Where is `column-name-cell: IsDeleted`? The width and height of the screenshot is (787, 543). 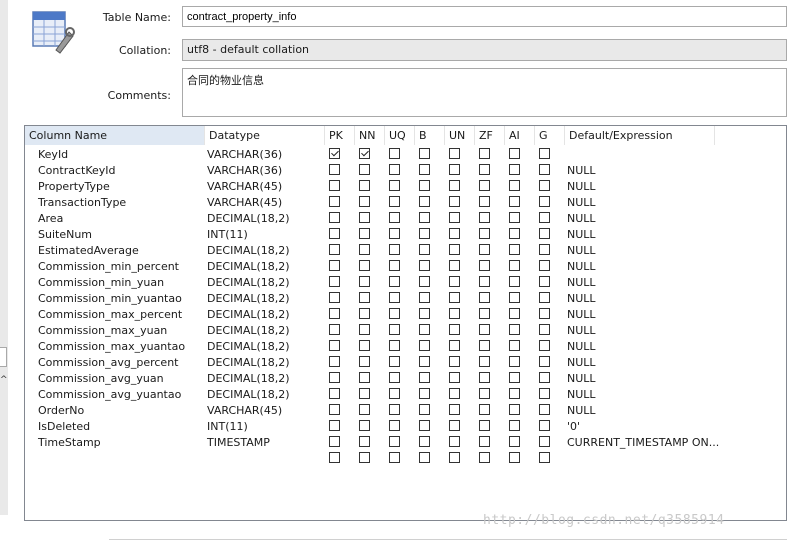 column-name-cell: IsDeleted is located at coordinates (64, 427).